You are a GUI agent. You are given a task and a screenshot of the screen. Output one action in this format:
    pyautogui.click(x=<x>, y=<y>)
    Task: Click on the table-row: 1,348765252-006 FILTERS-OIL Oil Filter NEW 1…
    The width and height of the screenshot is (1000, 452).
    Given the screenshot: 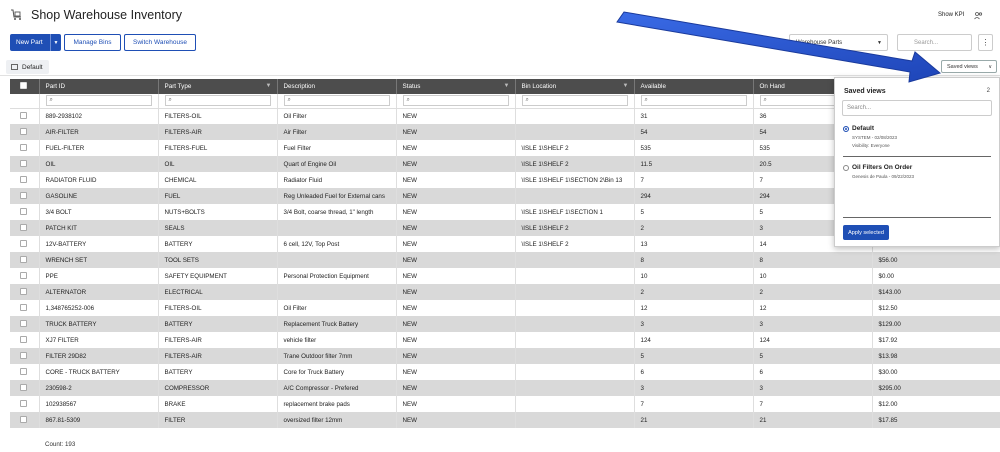 What is the action you would take?
    pyautogui.click(x=505, y=308)
    